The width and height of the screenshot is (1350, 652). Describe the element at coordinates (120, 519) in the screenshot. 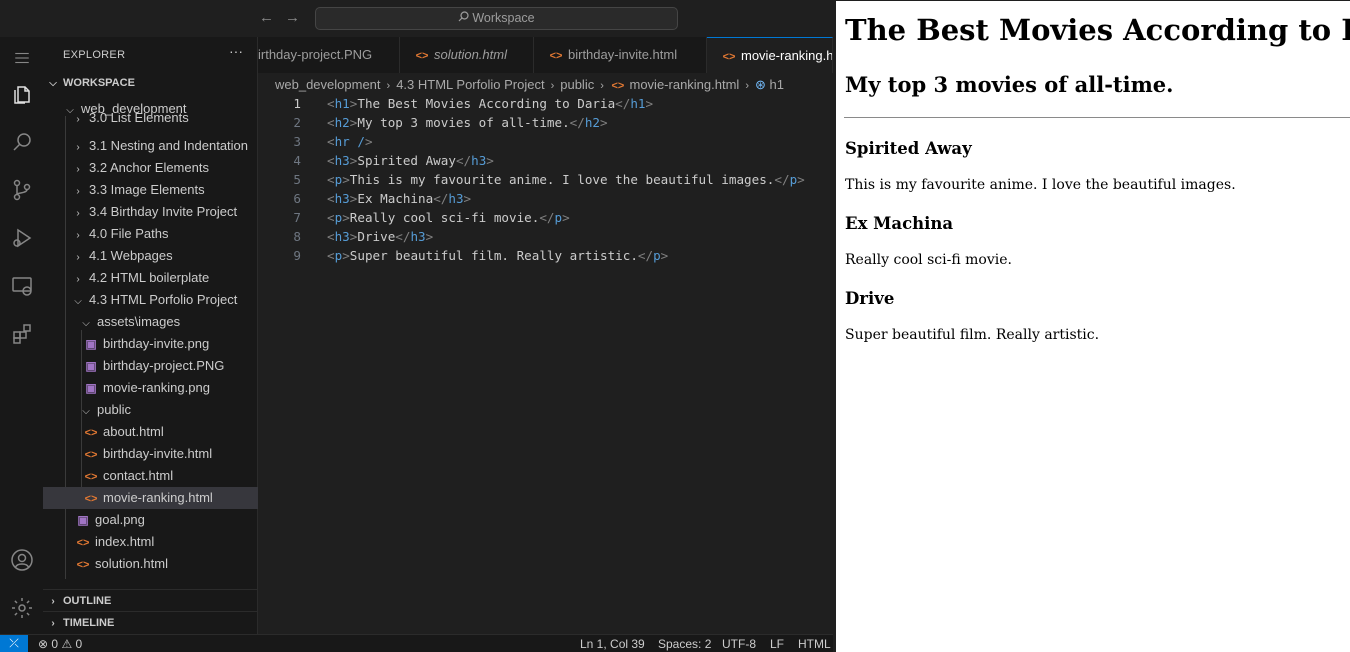

I see `tree-item-label: goal.png` at that location.